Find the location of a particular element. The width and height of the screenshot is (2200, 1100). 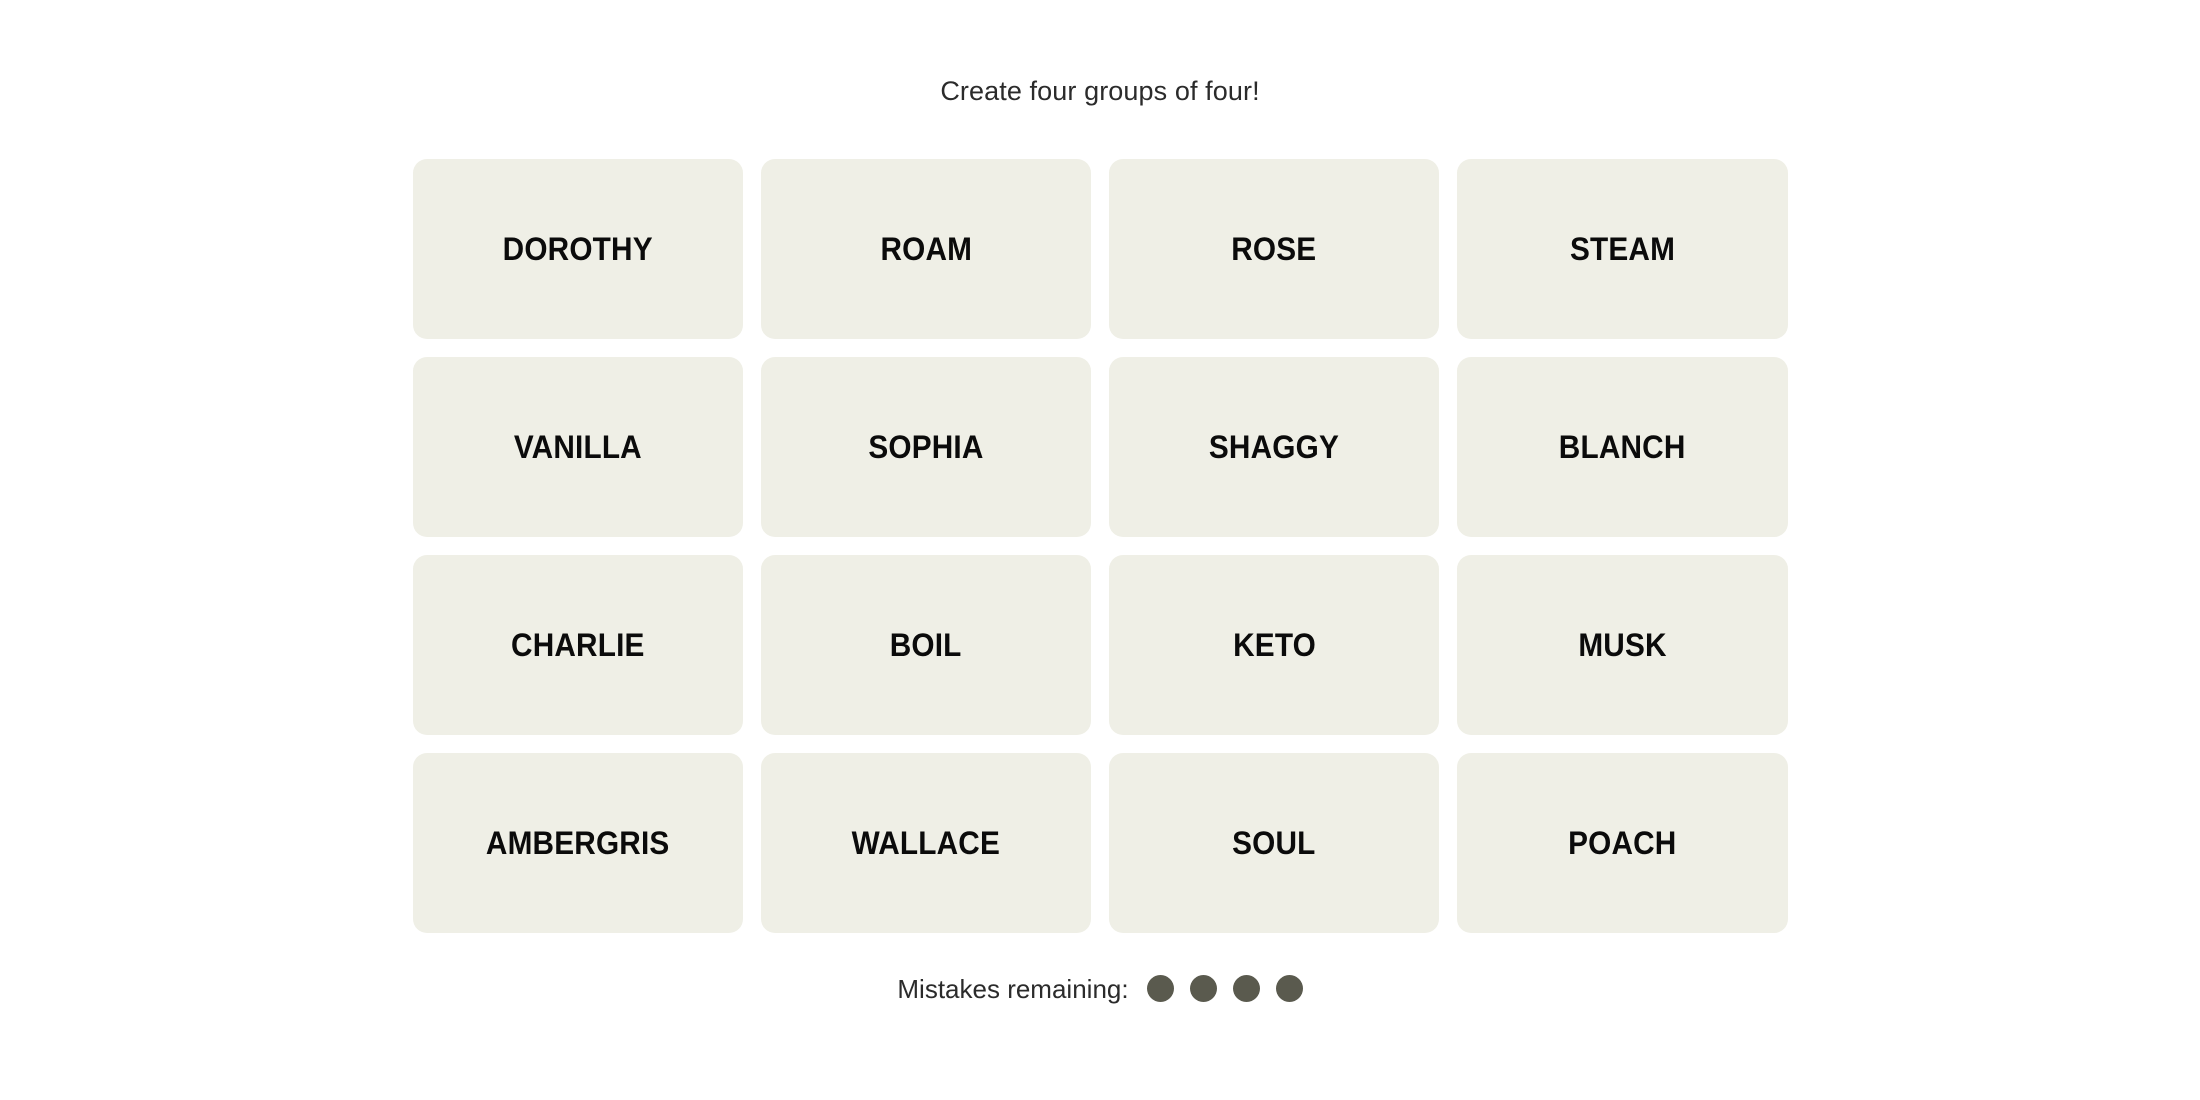

word-tile: POACH is located at coordinates (1622, 843).